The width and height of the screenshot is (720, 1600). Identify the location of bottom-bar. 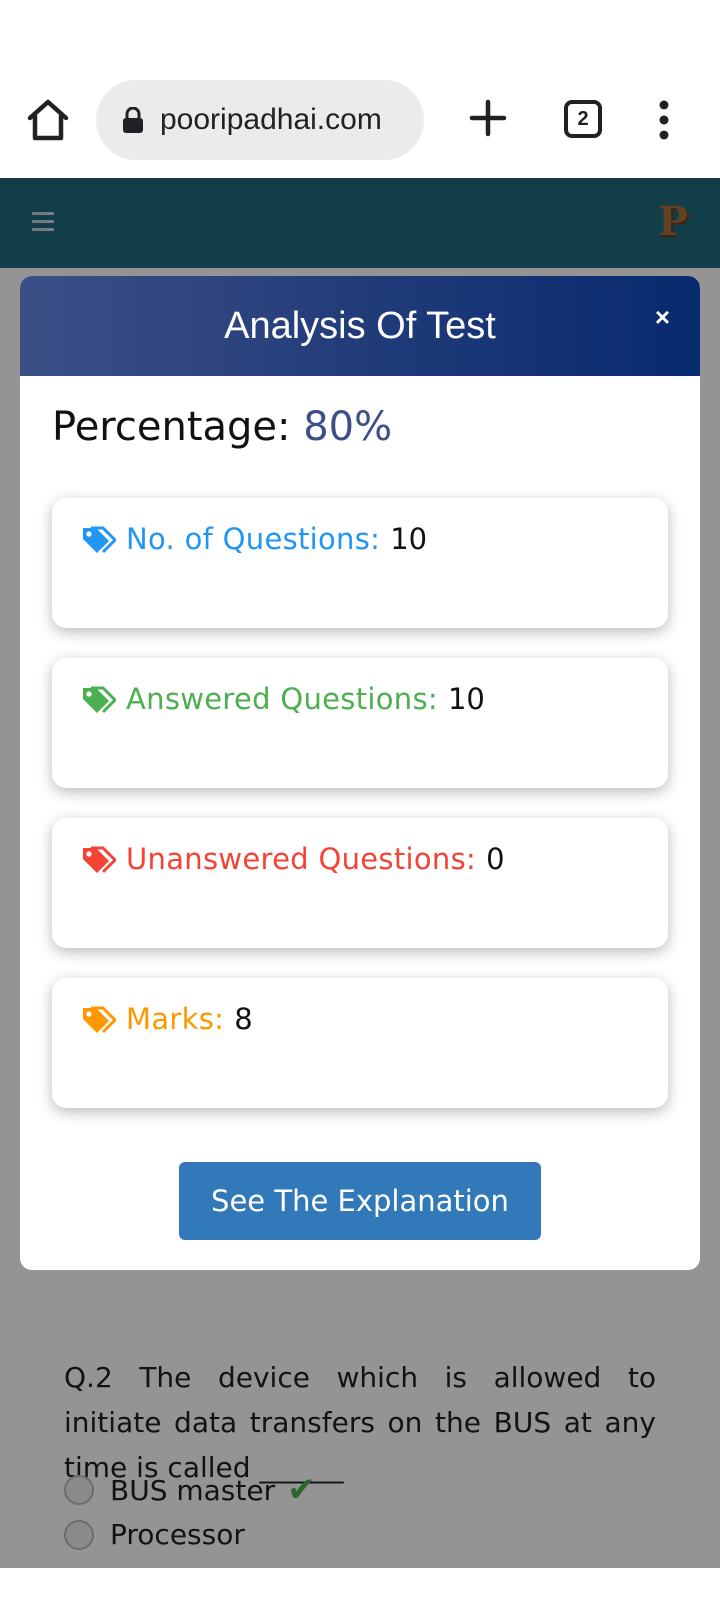
(360, 1584).